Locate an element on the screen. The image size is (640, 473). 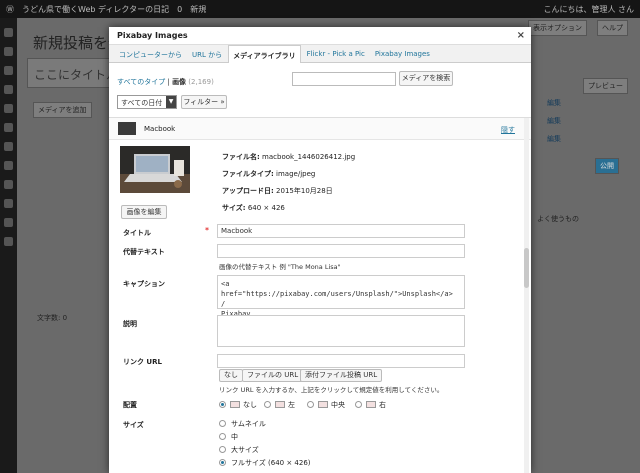
screen-options-button: 表示オプション is located at coordinates (557, 28).